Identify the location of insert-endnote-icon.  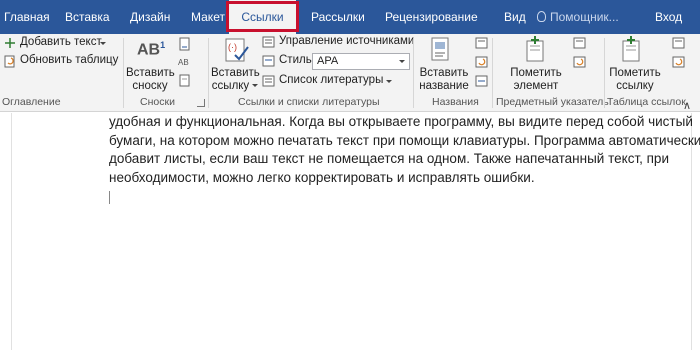
(185, 44).